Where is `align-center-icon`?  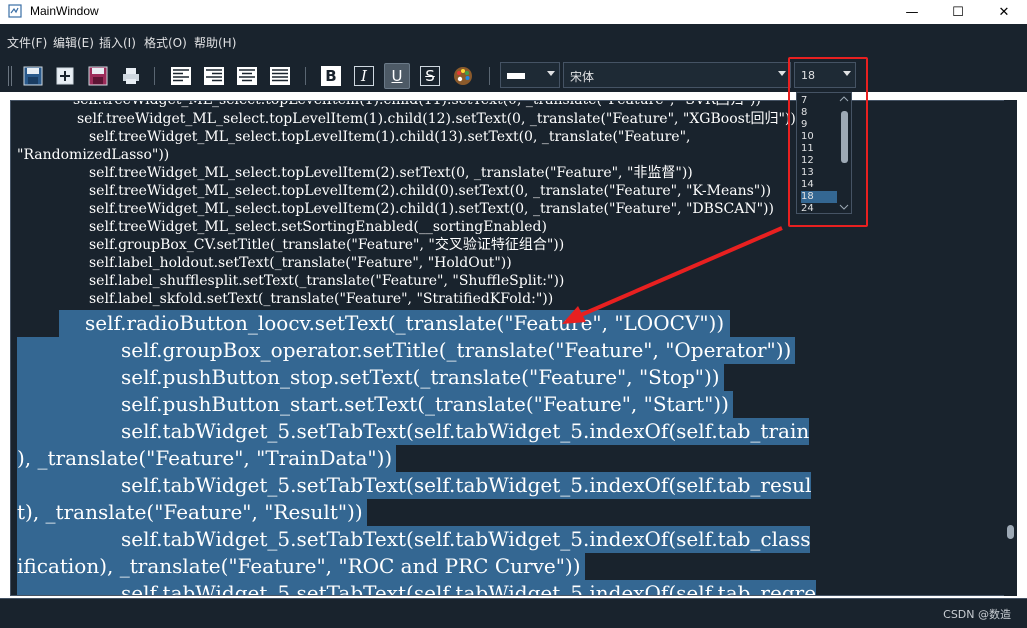 align-center-icon is located at coordinates (247, 76).